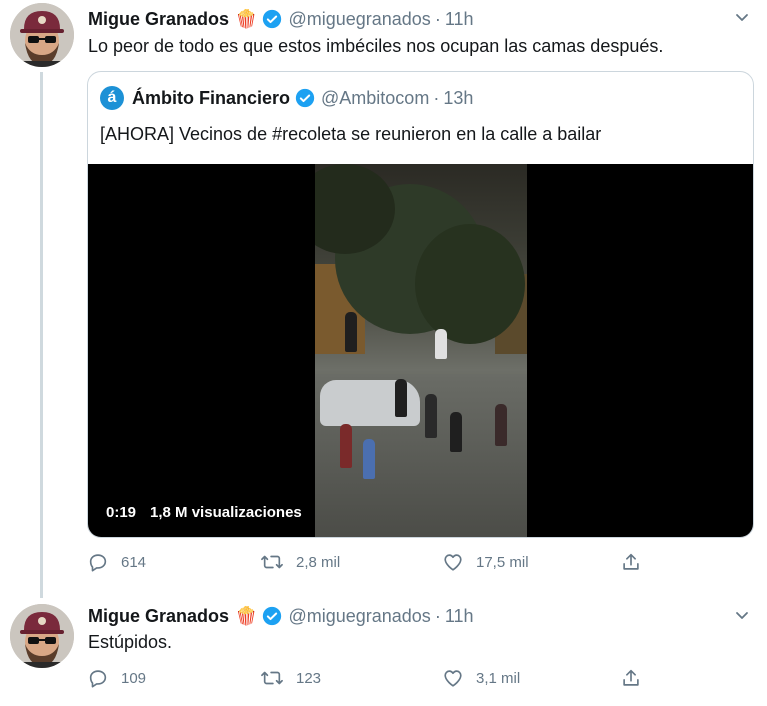 Image resolution: width=767 pixels, height=706 pixels. I want to click on video-info: 0:19 1,8 M visualizaciones, so click(204, 512).